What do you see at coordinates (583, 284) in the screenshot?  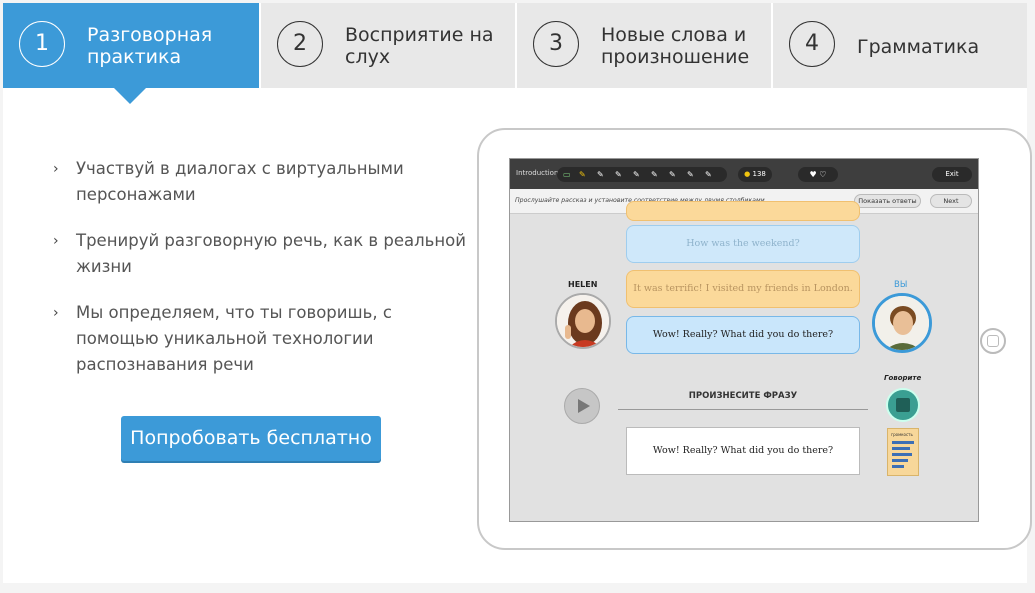 I see `speaker-name-helen: HELEN` at bounding box center [583, 284].